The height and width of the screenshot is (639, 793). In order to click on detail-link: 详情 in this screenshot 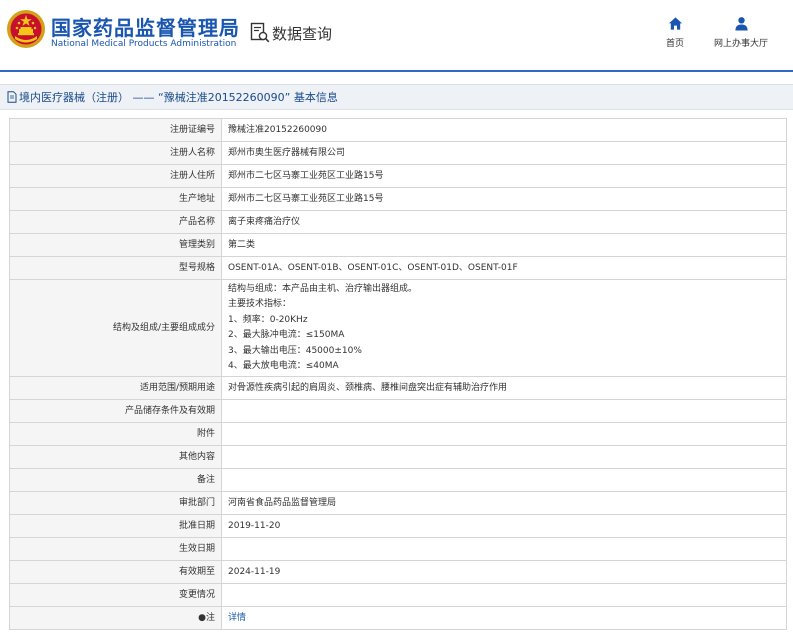, I will do `click(237, 618)`.